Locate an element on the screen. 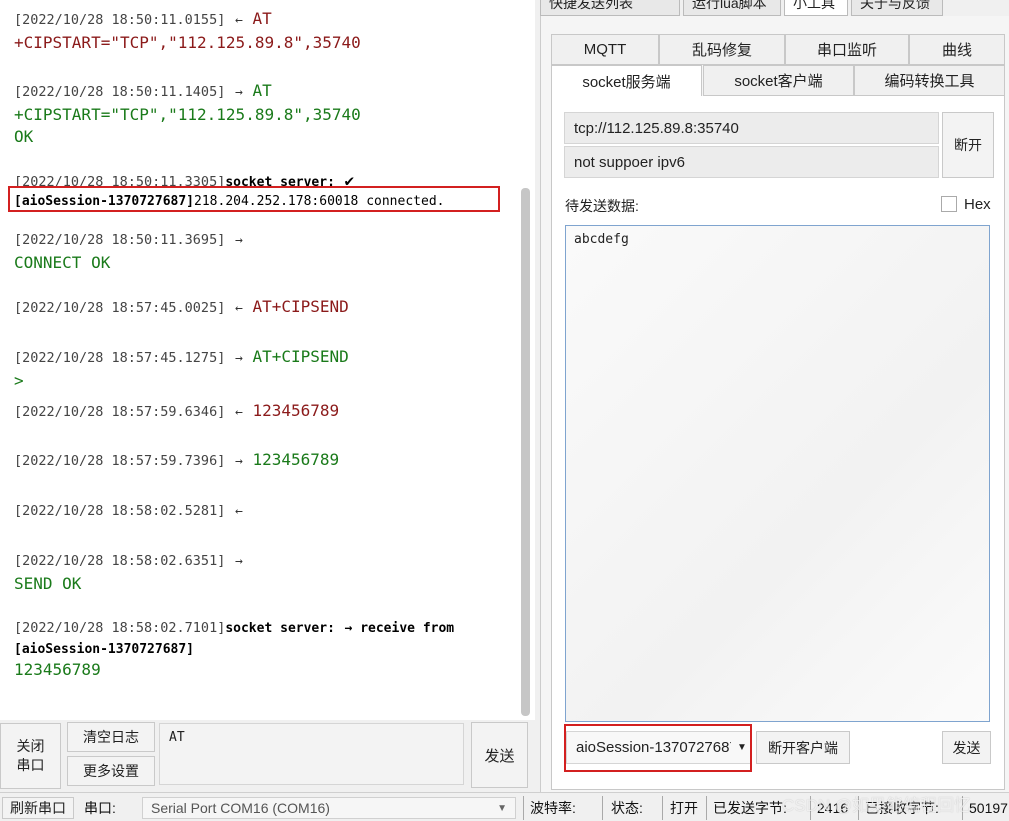 This screenshot has height=821, width=1009. log-timestamp: [2022/10/28 18:57:45.1275] is located at coordinates (120, 358).